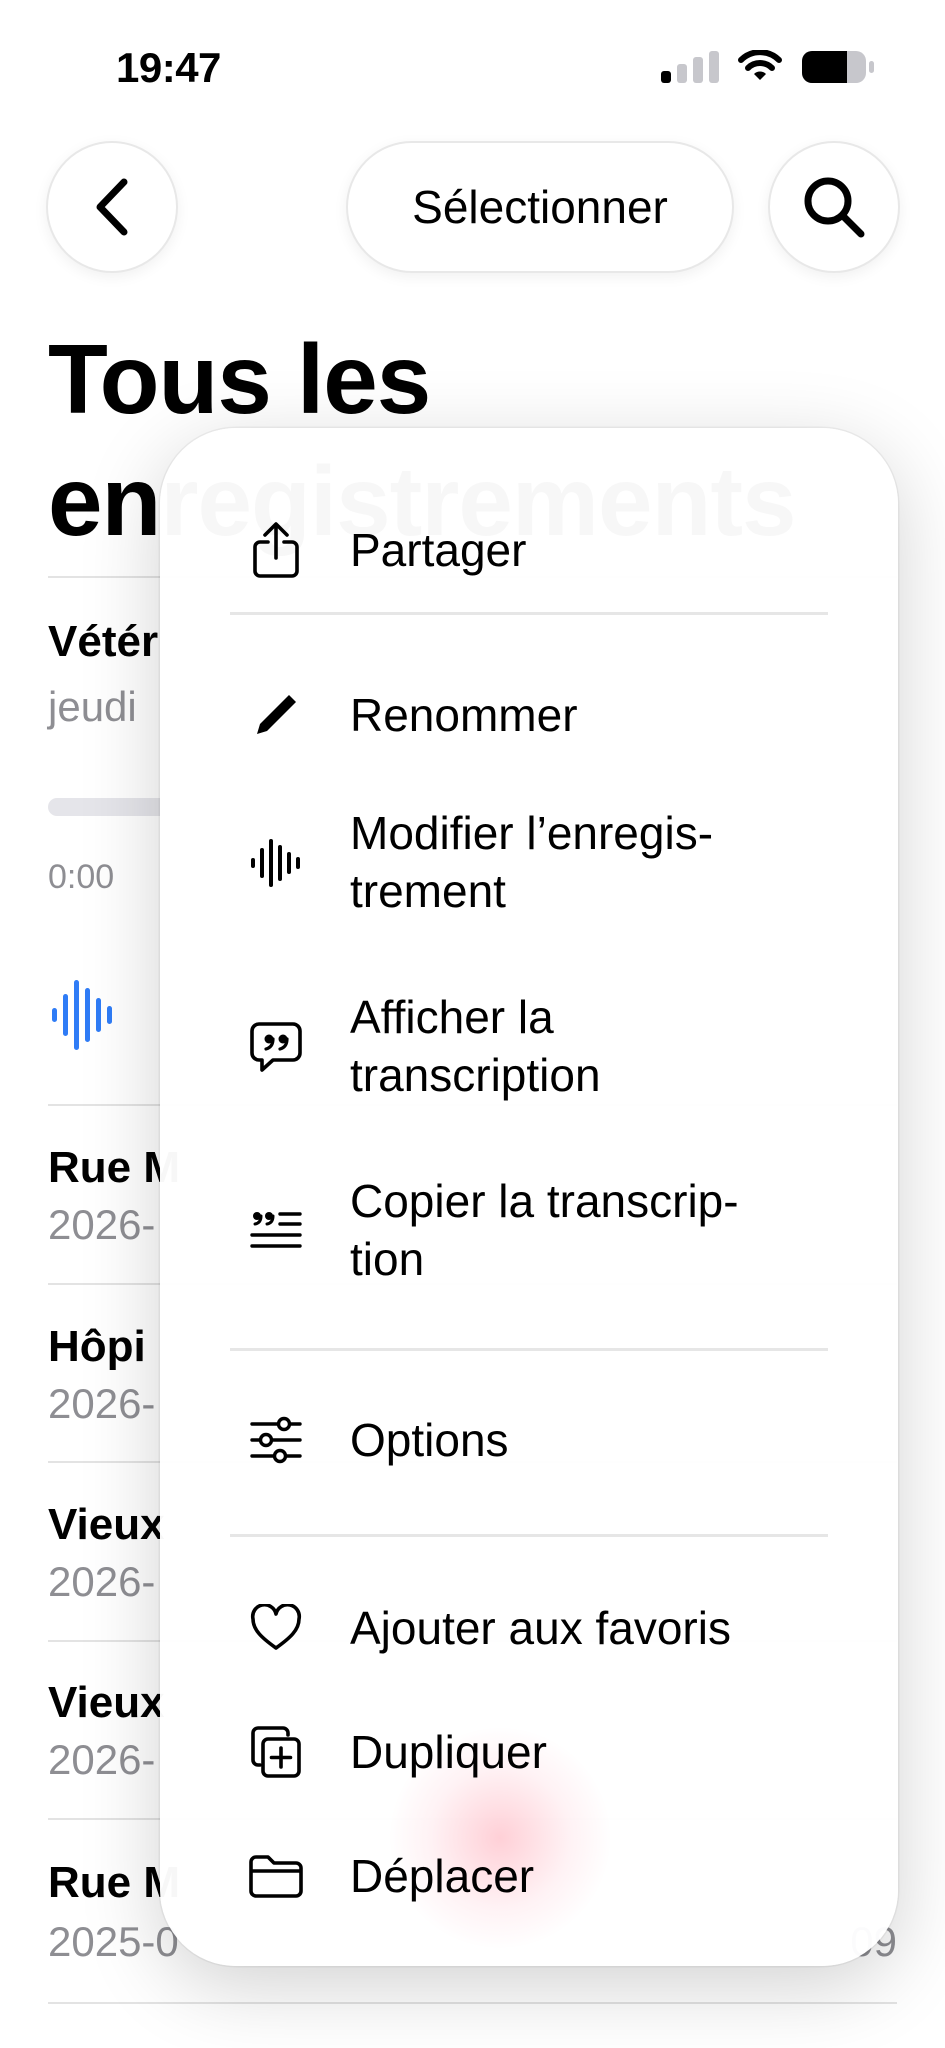 The image size is (945, 2048). I want to click on search-button, so click(834, 207).